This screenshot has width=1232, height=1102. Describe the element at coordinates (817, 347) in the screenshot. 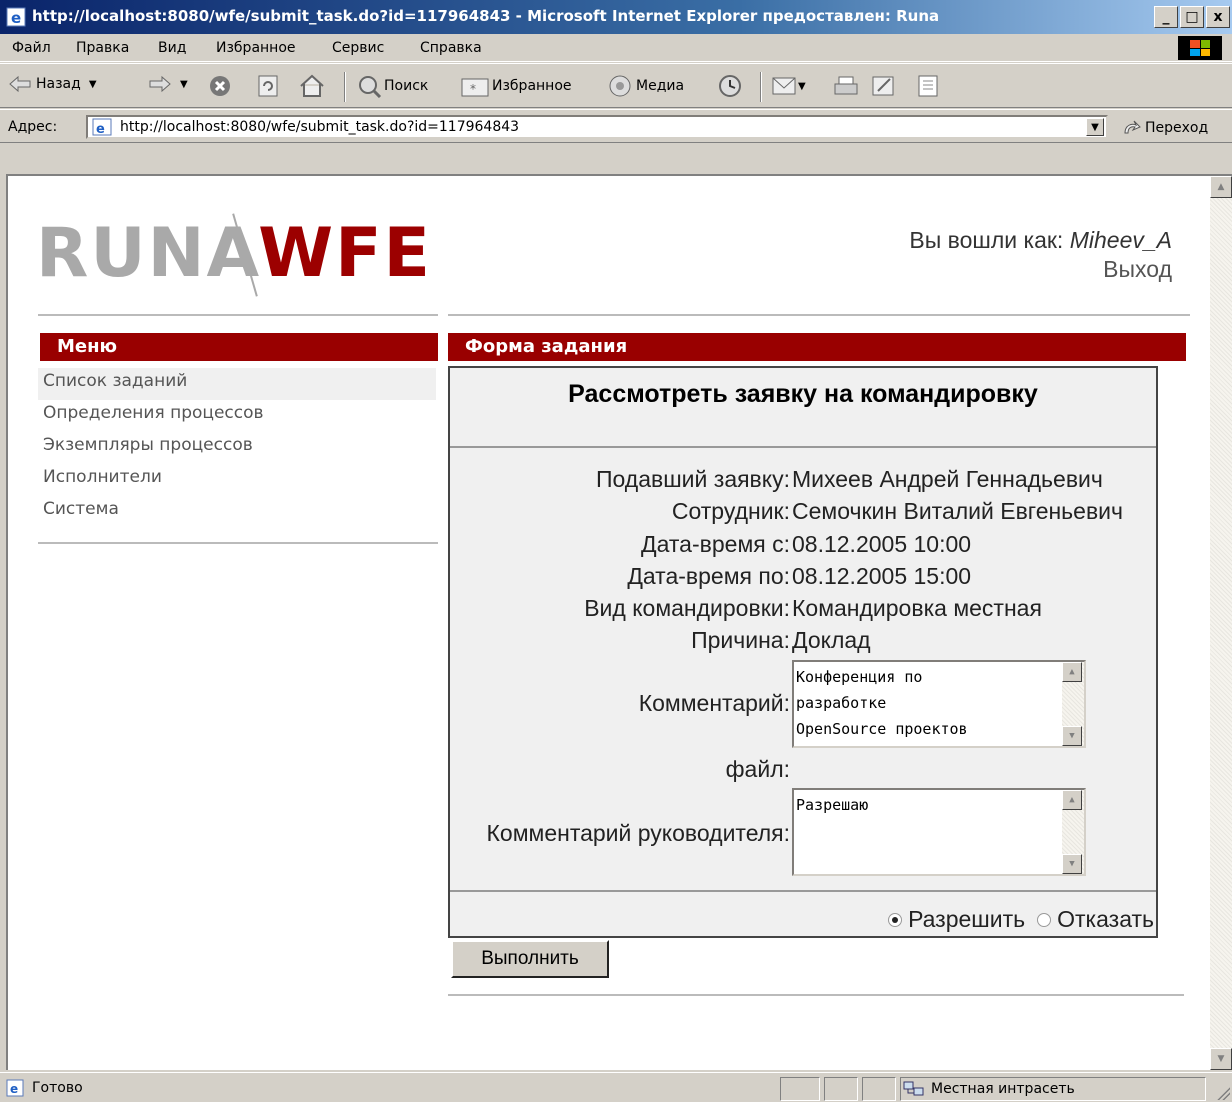

I see `form-header: Форма задания` at that location.